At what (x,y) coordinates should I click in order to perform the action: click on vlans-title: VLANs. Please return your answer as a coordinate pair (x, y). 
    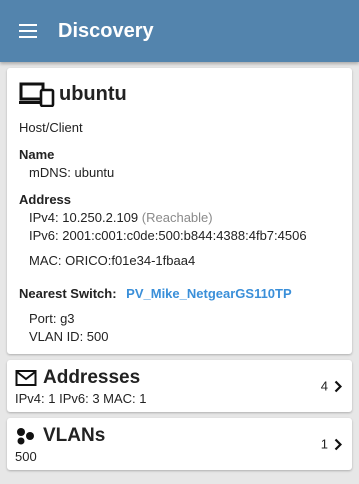
    Looking at the image, I should click on (74, 435).